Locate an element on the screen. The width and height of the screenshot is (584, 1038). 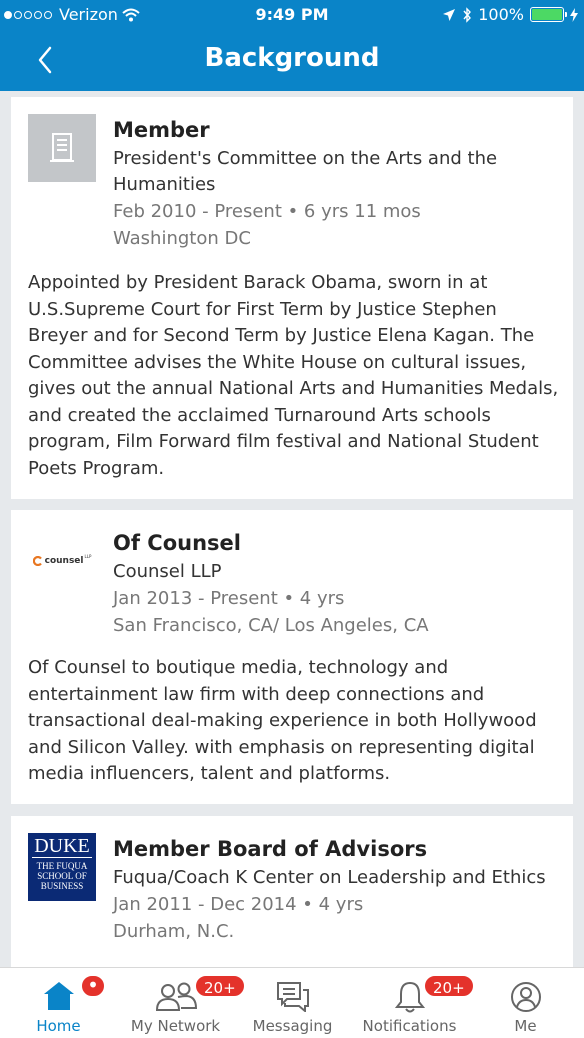
tab-messaging: Messaging is located at coordinates (292, 1003).